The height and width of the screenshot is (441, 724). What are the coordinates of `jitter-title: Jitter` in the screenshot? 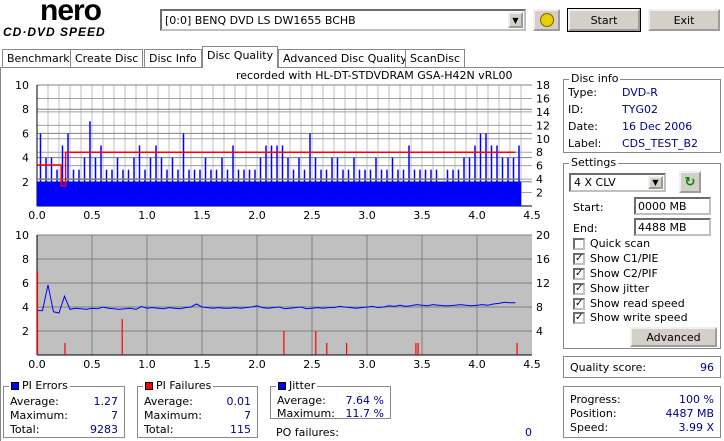 It's located at (302, 385).